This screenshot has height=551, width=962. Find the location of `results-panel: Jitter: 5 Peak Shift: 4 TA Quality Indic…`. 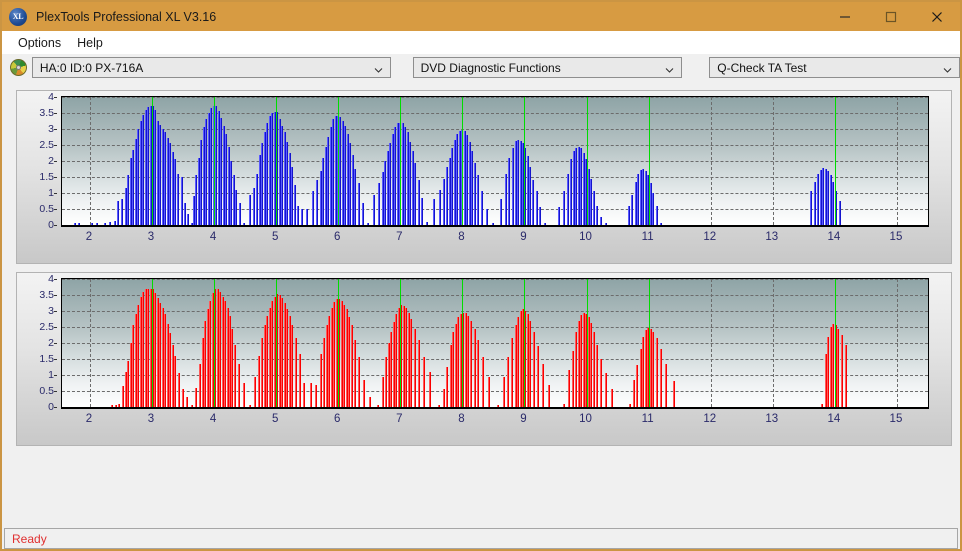

results-panel: Jitter: 5 Peak Shift: 4 TA Quality Indic… is located at coordinates (481, 490).